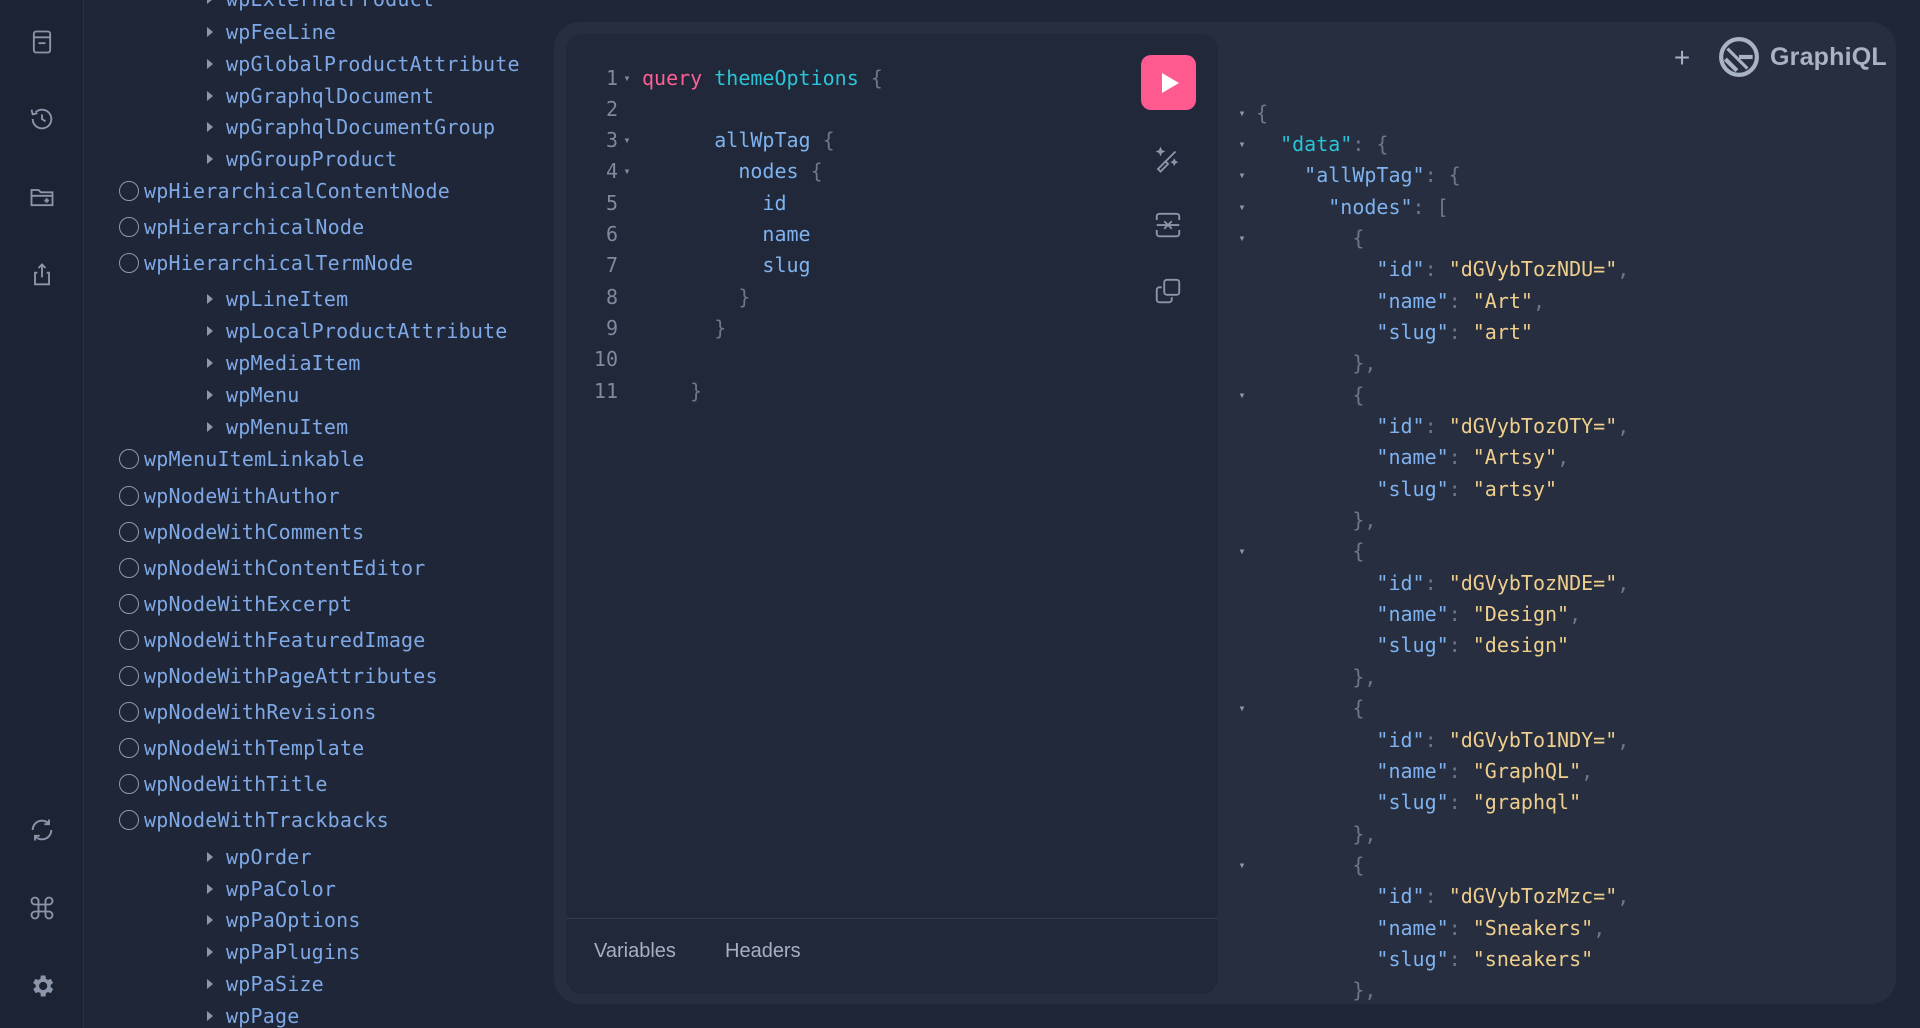  What do you see at coordinates (763, 951) in the screenshot?
I see `tab-headers: Headers` at bounding box center [763, 951].